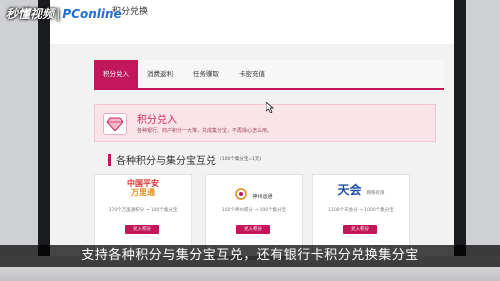 This screenshot has width=500, height=281. What do you see at coordinates (143, 210) in the screenshot?
I see `exchange-rate: 370个万里通积分 → 100个集分宝` at bounding box center [143, 210].